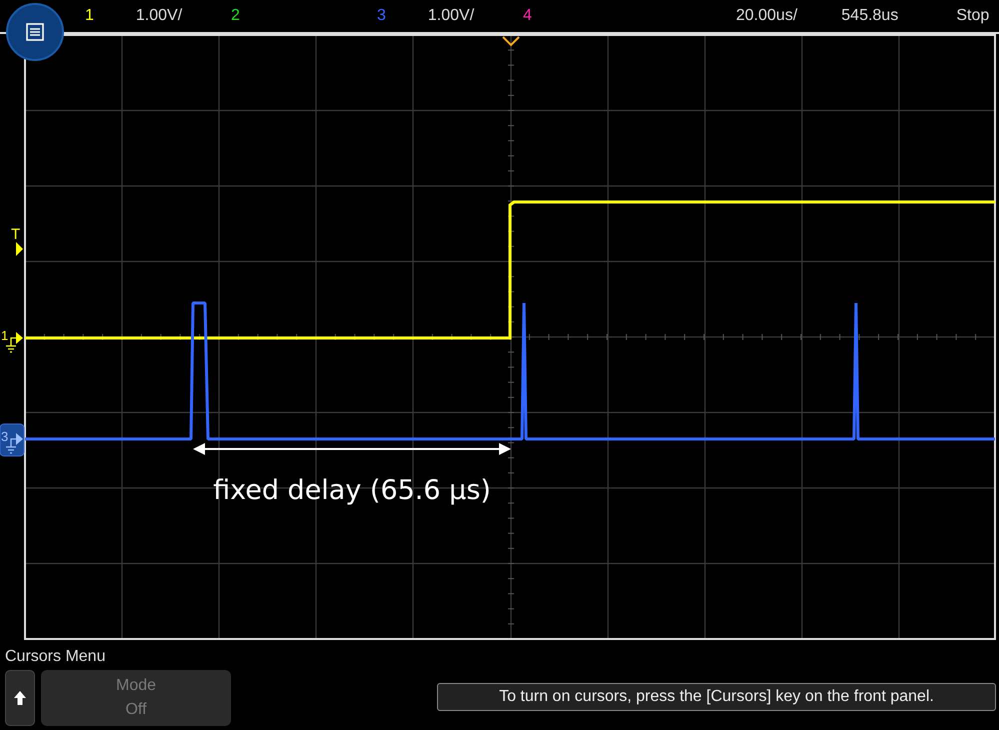  I want to click on menu-icon, so click(35, 32).